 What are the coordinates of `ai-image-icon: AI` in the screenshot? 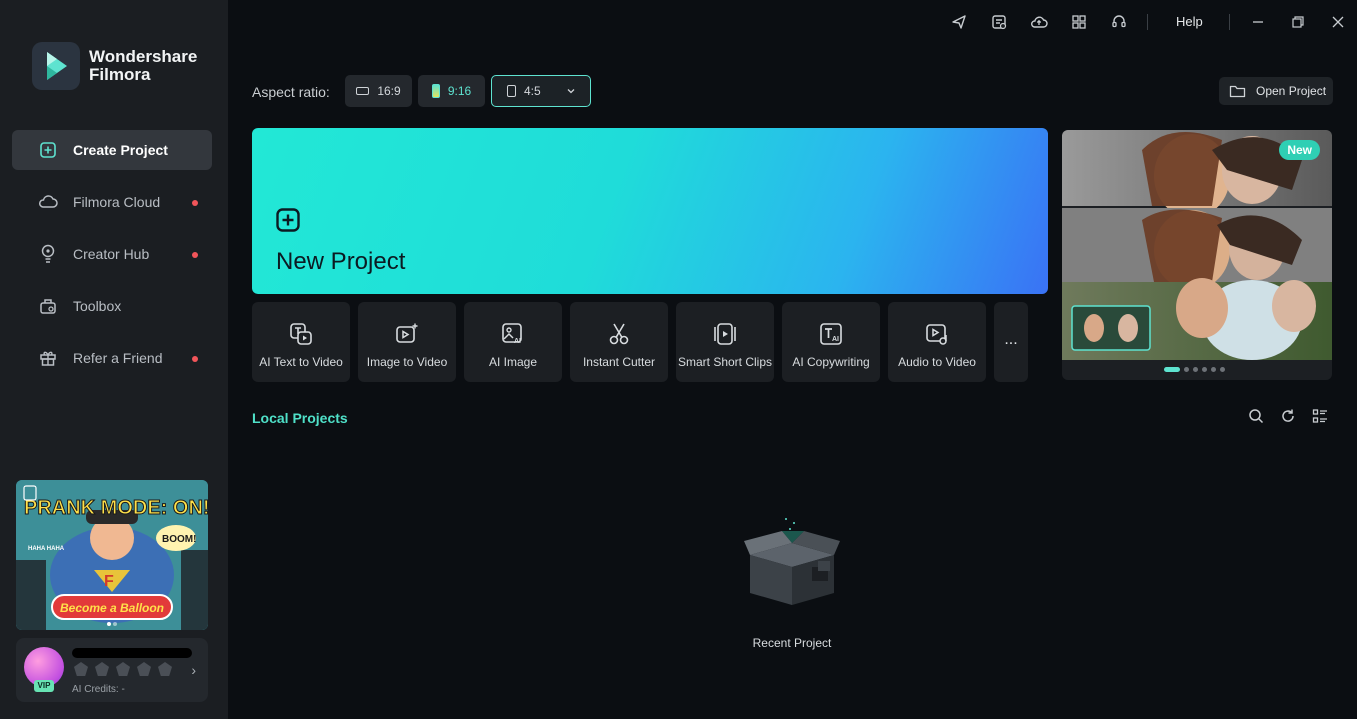 It's located at (513, 334).